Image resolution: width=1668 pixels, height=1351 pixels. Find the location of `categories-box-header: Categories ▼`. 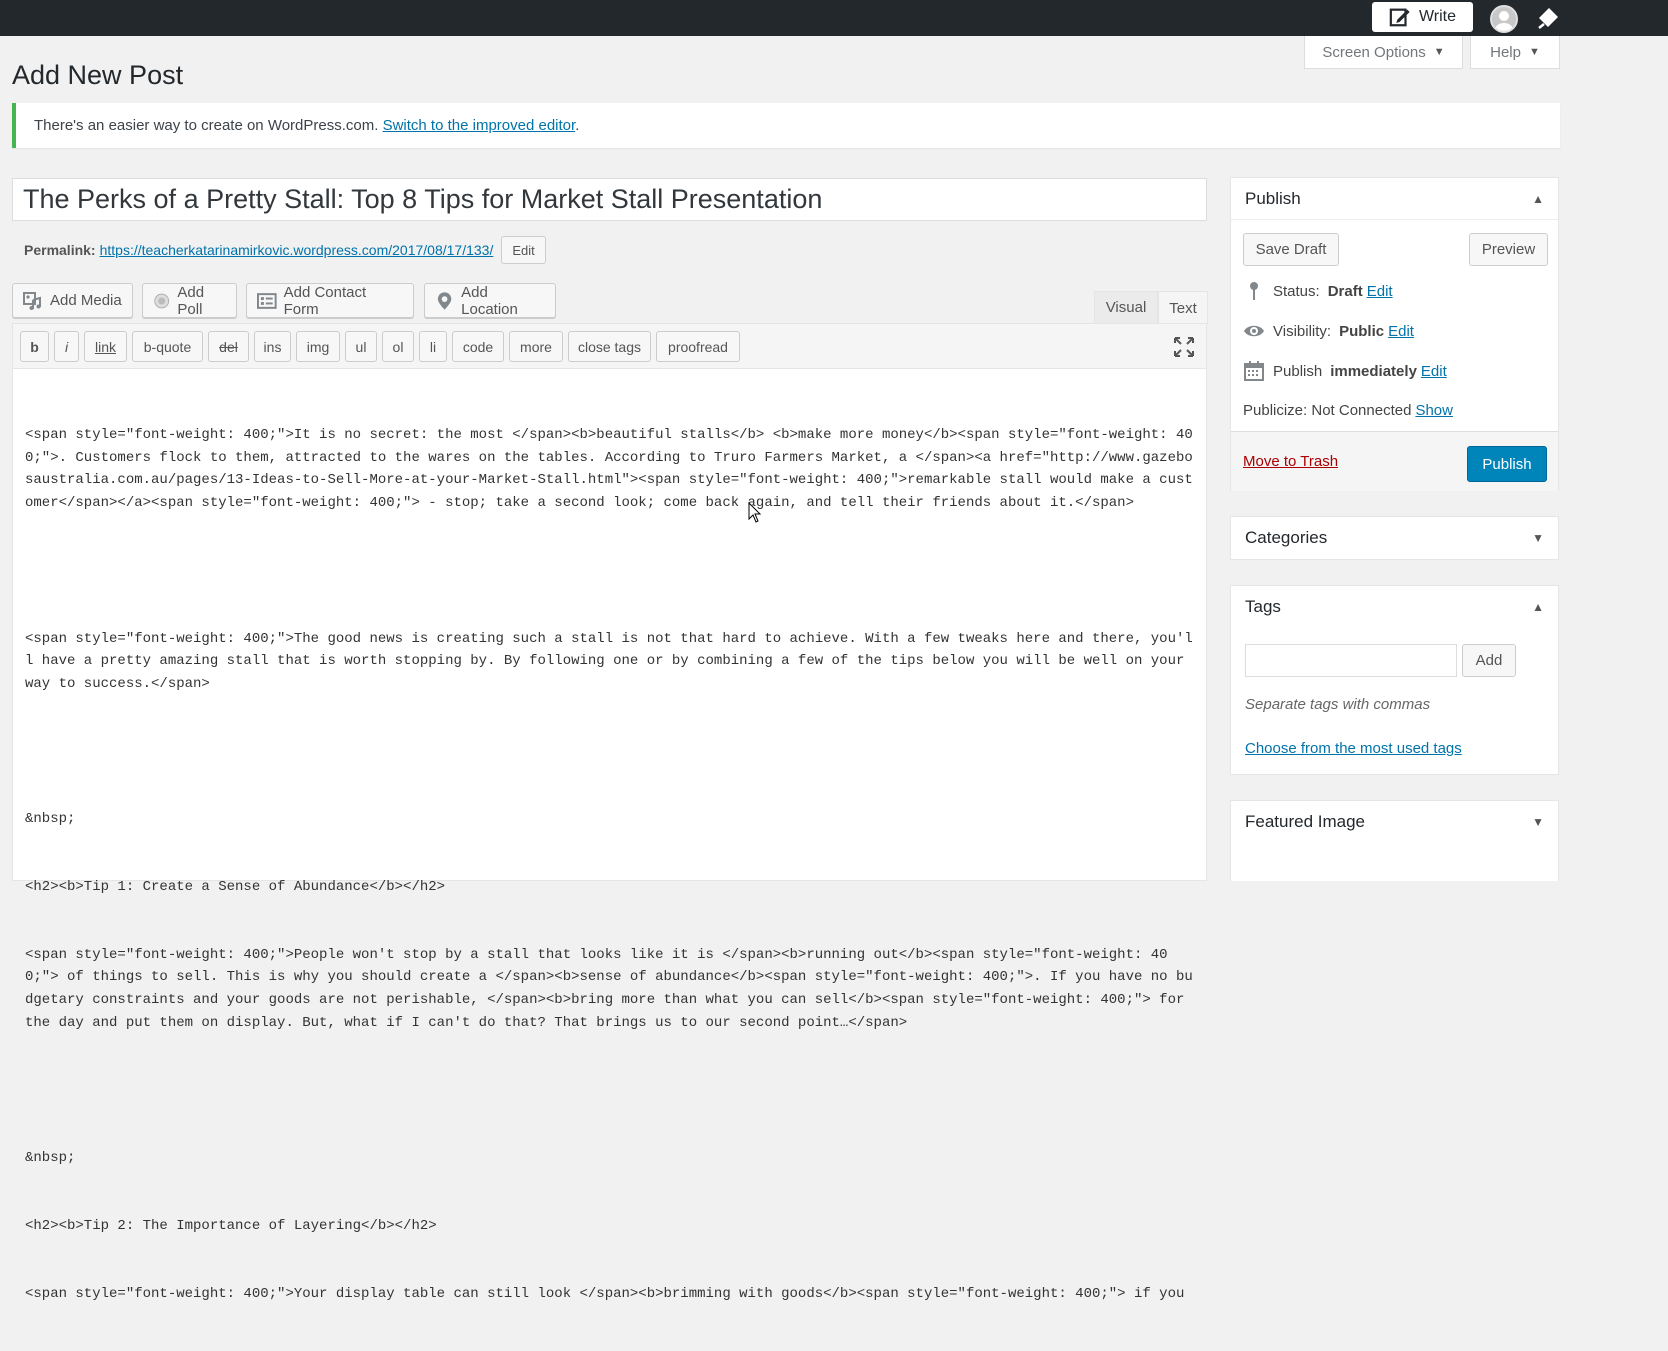

categories-box-header: Categories ▼ is located at coordinates (1394, 538).